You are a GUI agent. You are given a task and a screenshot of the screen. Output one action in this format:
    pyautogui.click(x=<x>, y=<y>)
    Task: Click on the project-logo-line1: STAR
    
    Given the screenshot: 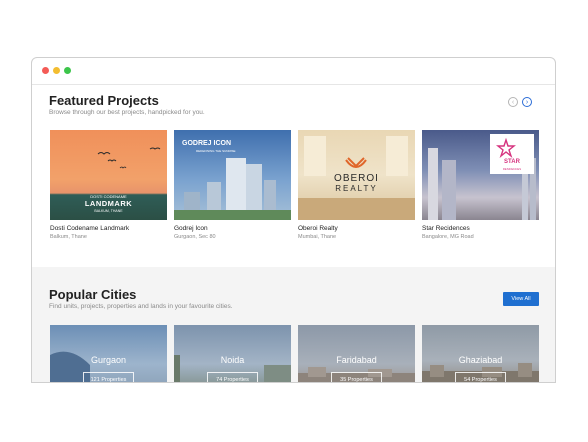 What is the action you would take?
    pyautogui.click(x=512, y=162)
    